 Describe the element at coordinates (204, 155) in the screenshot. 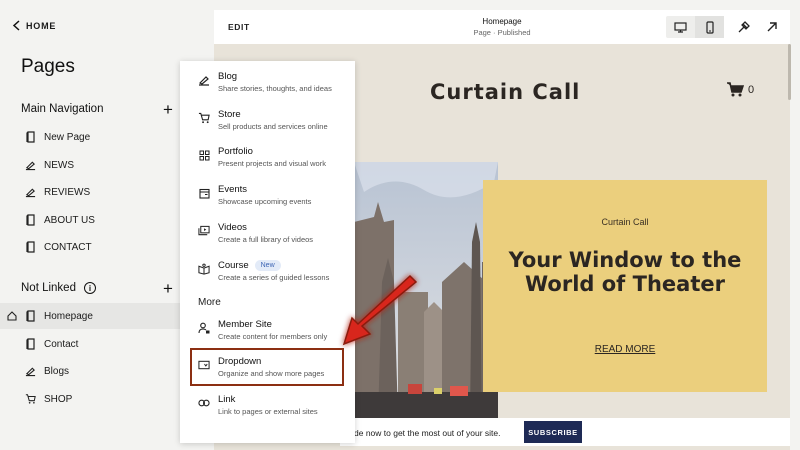

I see `grid-icon` at that location.